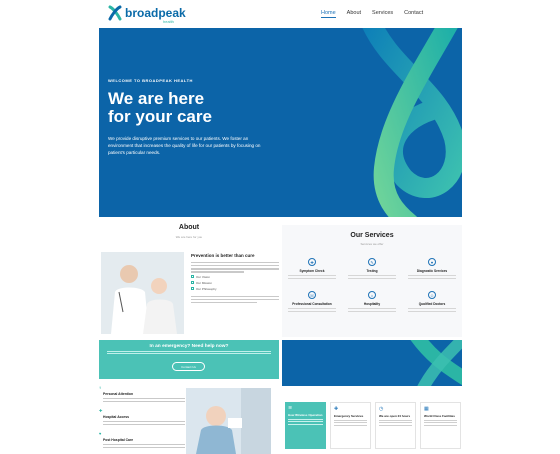 This screenshot has width=560, height=454. I want to click on clock-icon: ◷, so click(381, 409).